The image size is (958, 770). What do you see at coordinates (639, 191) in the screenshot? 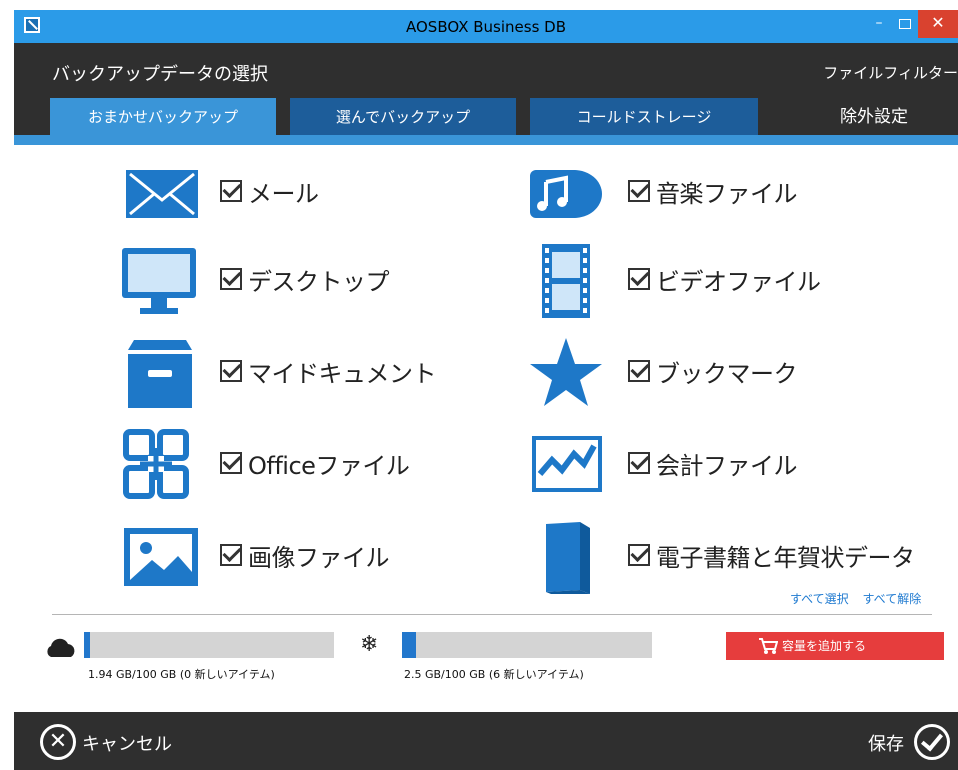
I see `music-checkbox` at bounding box center [639, 191].